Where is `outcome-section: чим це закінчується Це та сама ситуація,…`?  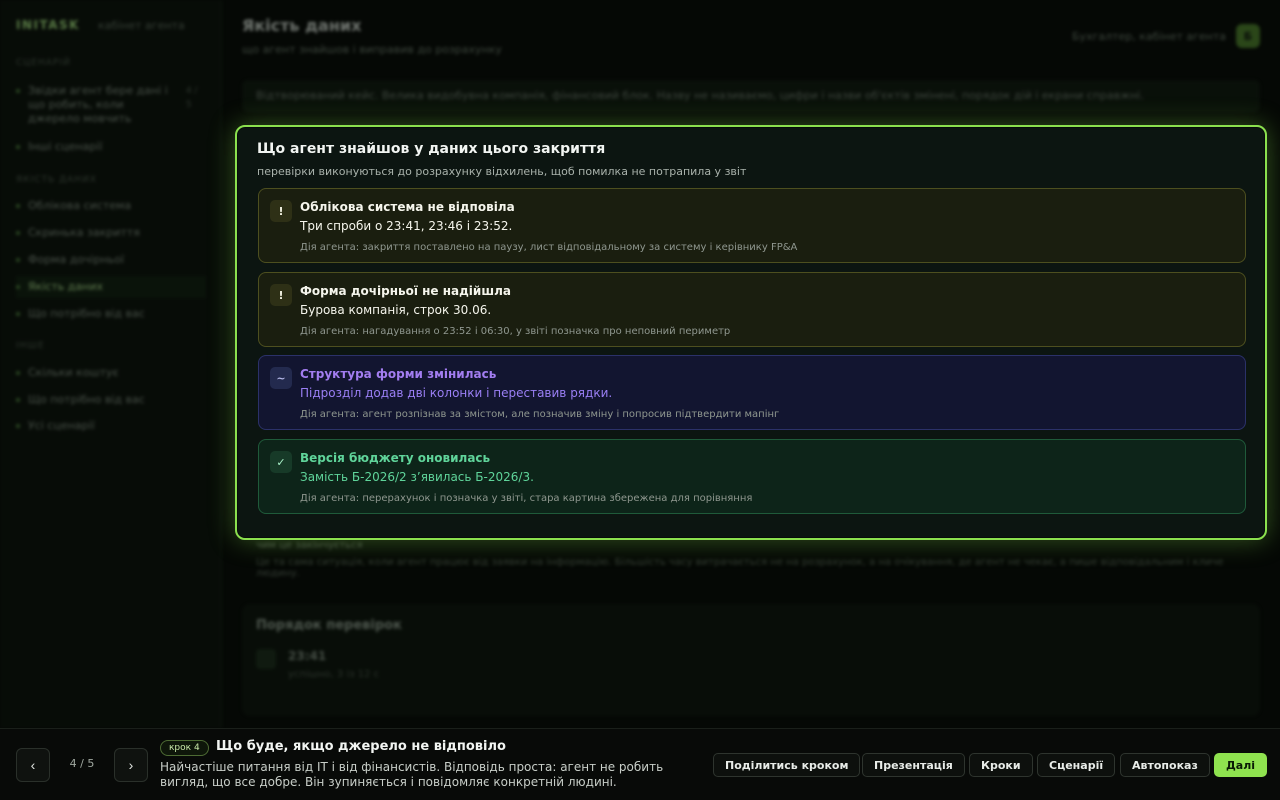
outcome-section: чим це закінчується Це та сама ситуація,… is located at coordinates (751, 570).